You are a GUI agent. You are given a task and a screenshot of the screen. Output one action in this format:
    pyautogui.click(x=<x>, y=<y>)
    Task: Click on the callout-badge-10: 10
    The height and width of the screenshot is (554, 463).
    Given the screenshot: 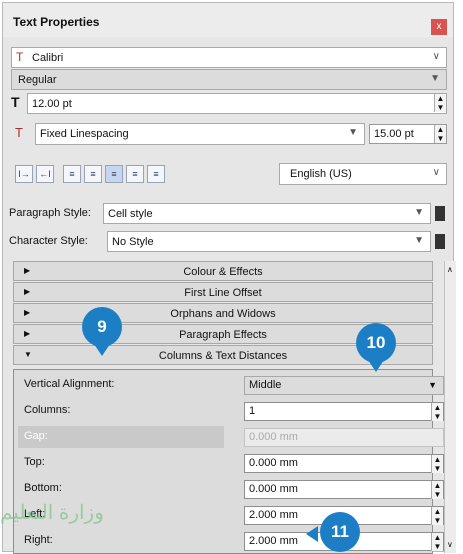 What is the action you would take?
    pyautogui.click(x=376, y=343)
    